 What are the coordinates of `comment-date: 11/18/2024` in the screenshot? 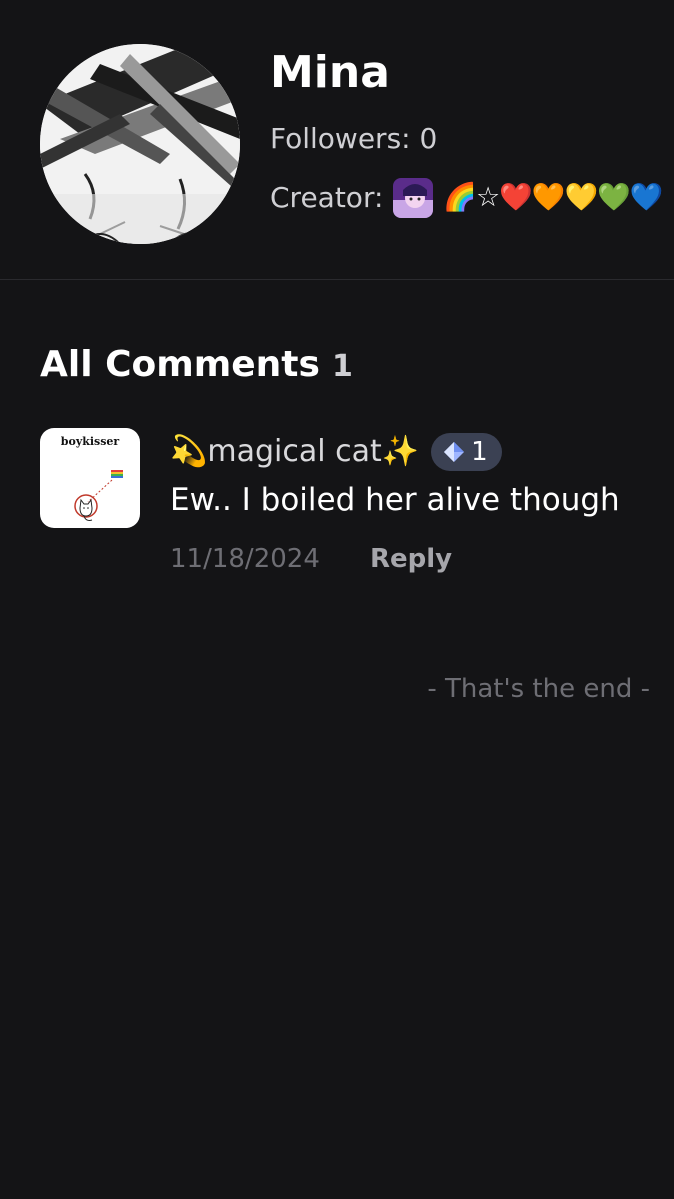 It's located at (245, 559).